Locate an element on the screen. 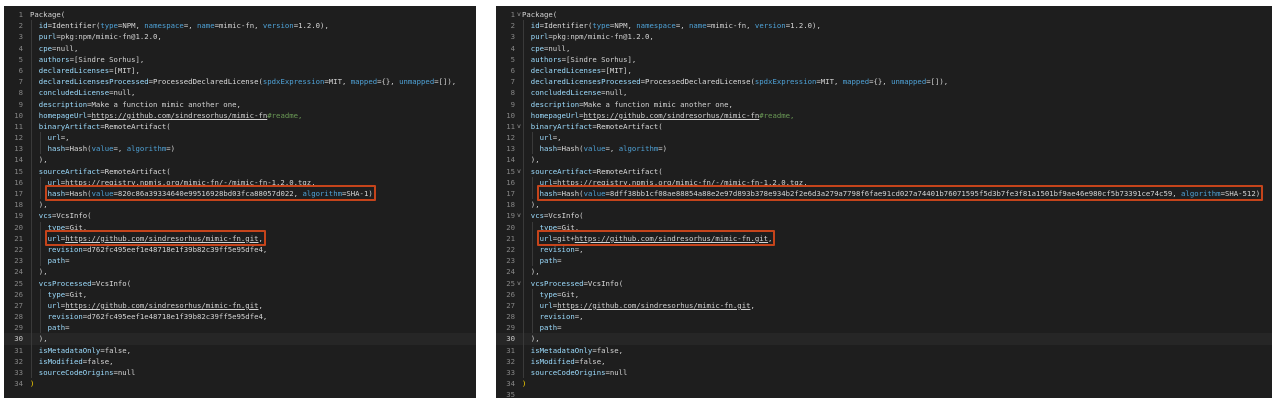 This screenshot has height=411, width=1280. code-text: ), is located at coordinates (43, 159).